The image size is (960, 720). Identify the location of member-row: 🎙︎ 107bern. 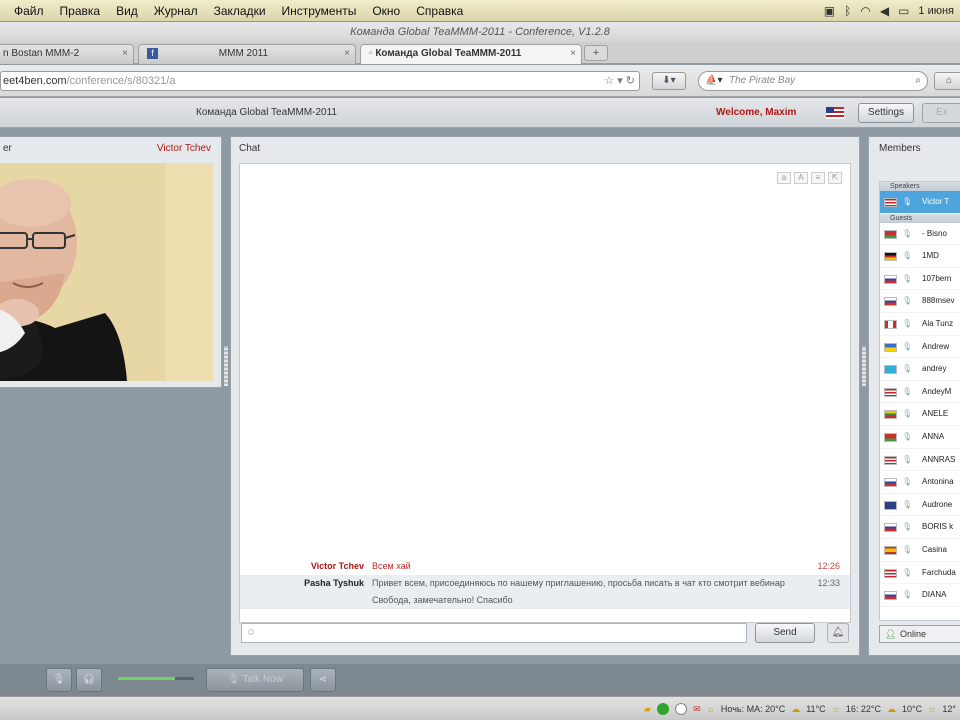
(920, 279).